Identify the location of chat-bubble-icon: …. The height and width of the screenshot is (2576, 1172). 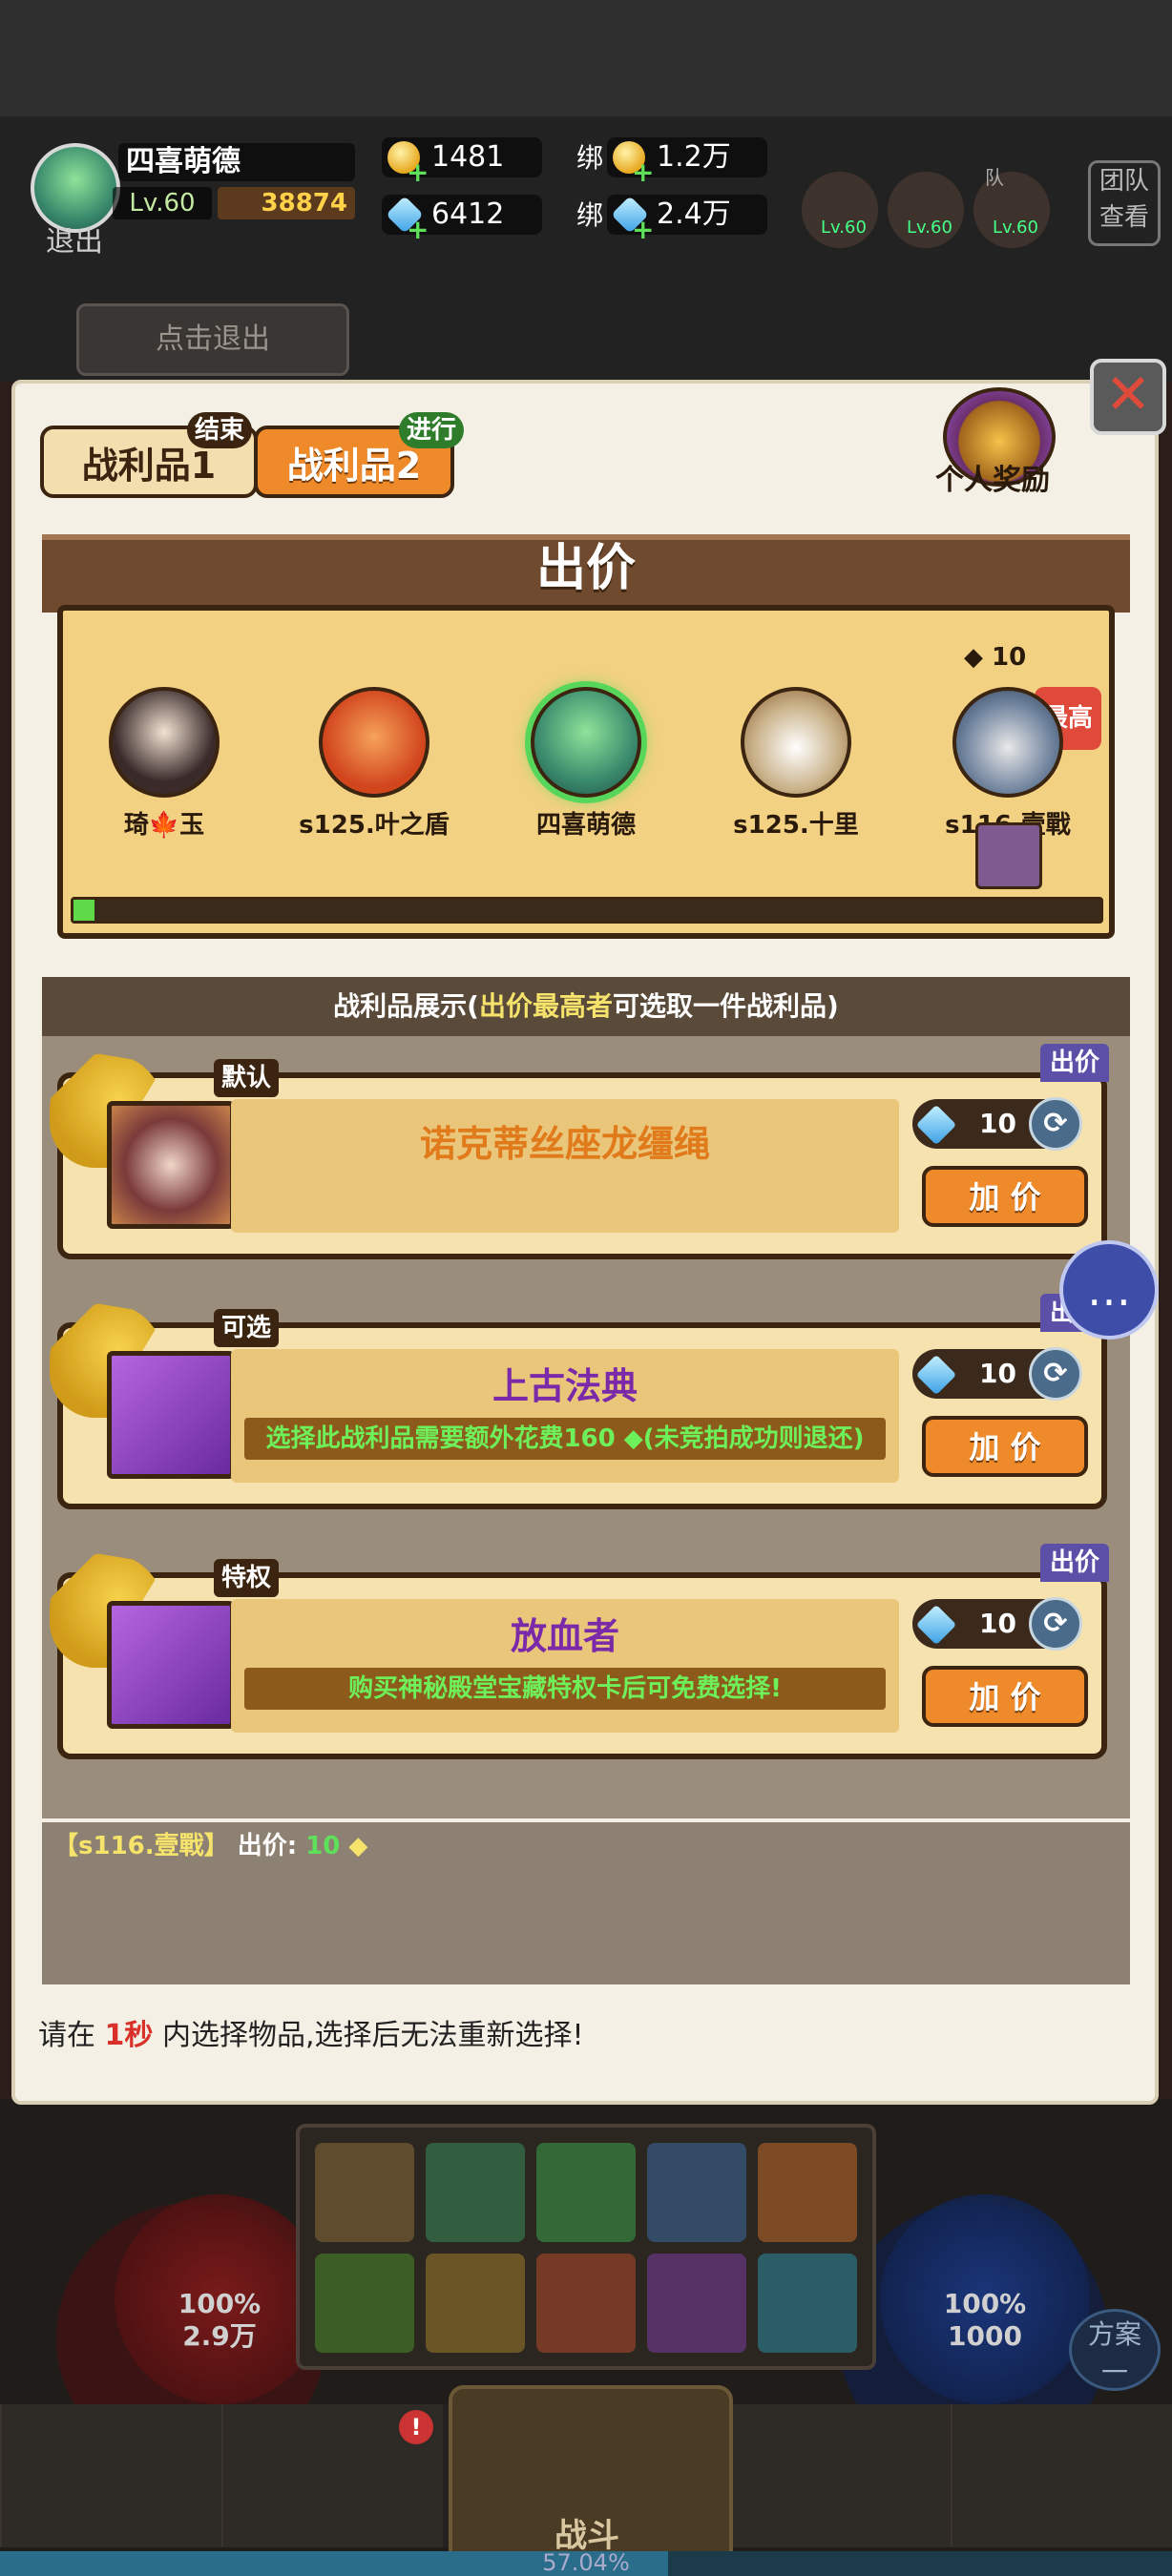
(1109, 1290).